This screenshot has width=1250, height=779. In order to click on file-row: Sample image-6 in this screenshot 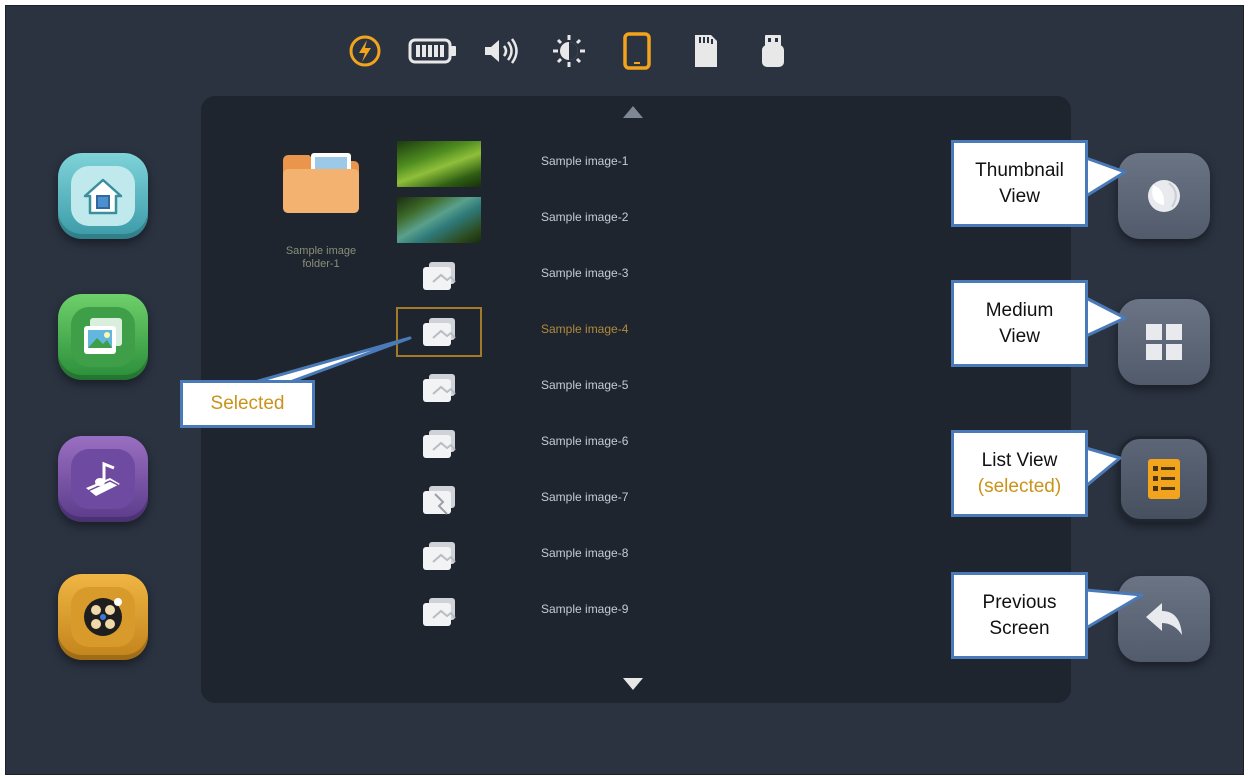, I will do `click(606, 447)`.